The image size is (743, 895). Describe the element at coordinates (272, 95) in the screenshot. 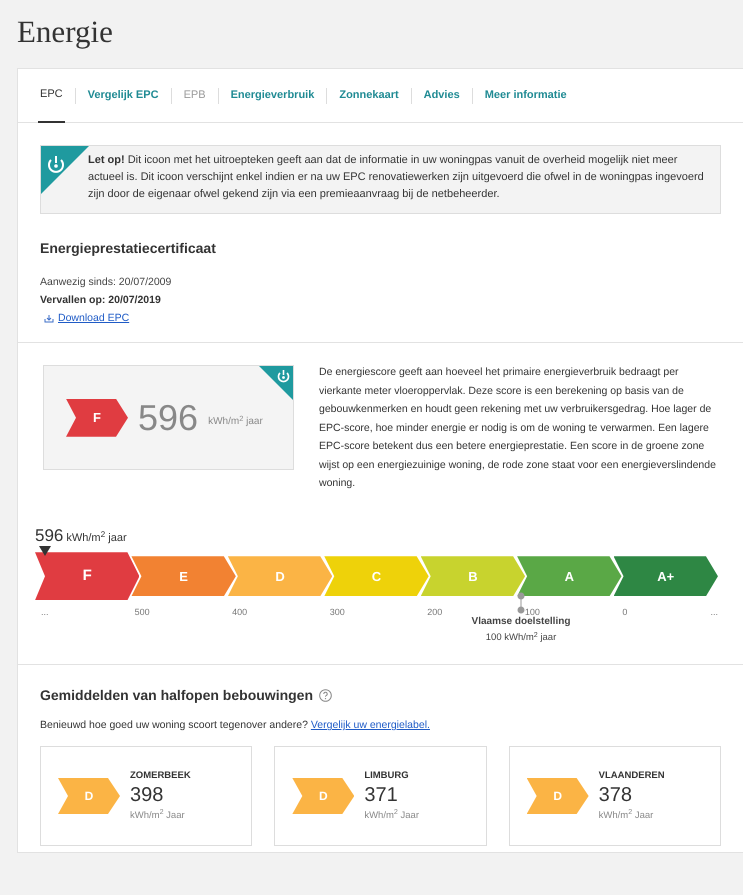

I see `tab: Energieverbruik` at that location.